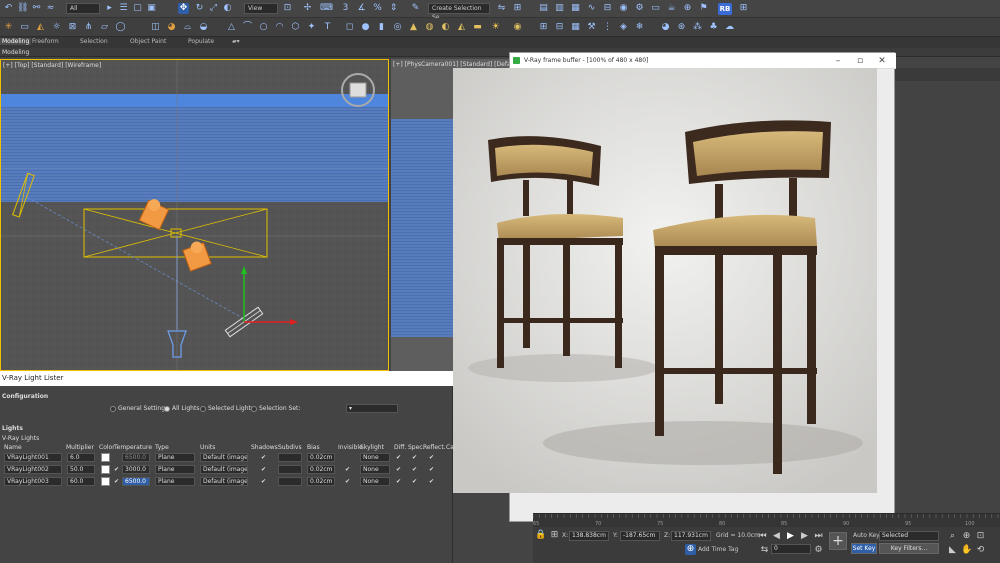 Image resolution: width=1000 pixels, height=563 pixels. What do you see at coordinates (263, 27) in the screenshot?
I see `circle-icon: ○` at bounding box center [263, 27].